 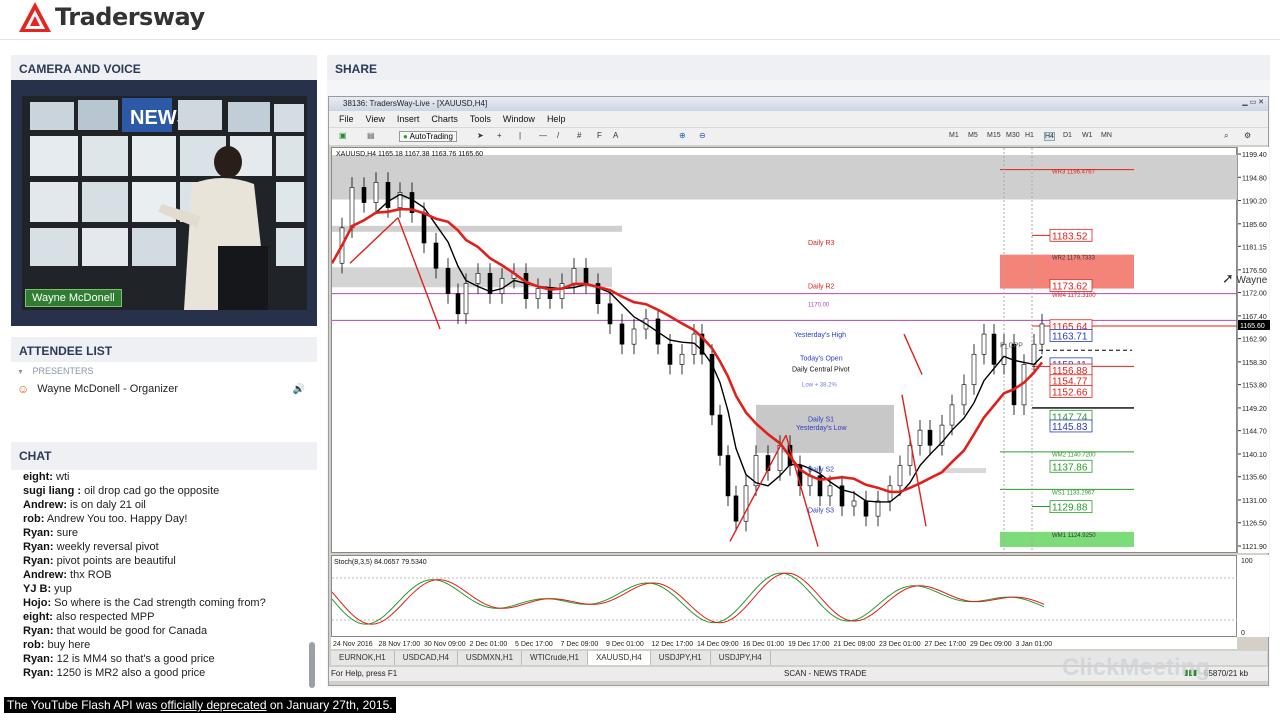 What do you see at coordinates (809, 644) in the screenshot?
I see `time-tick-label: 19 Dec 17:00` at bounding box center [809, 644].